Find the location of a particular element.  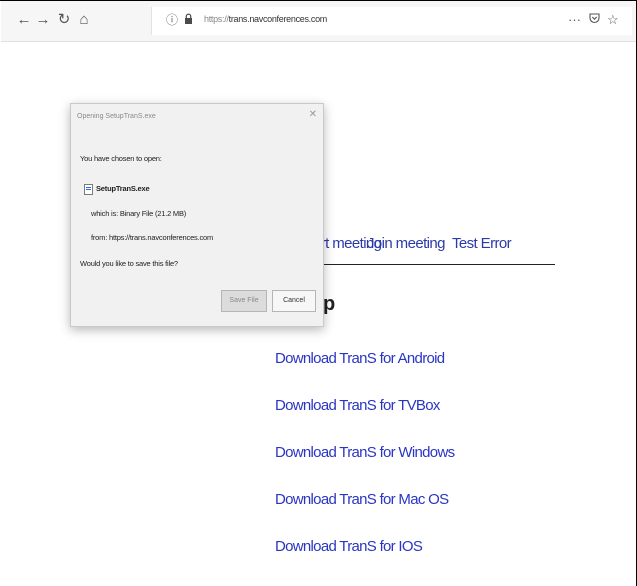

nav-test-error-link: Test Error is located at coordinates (482, 243).